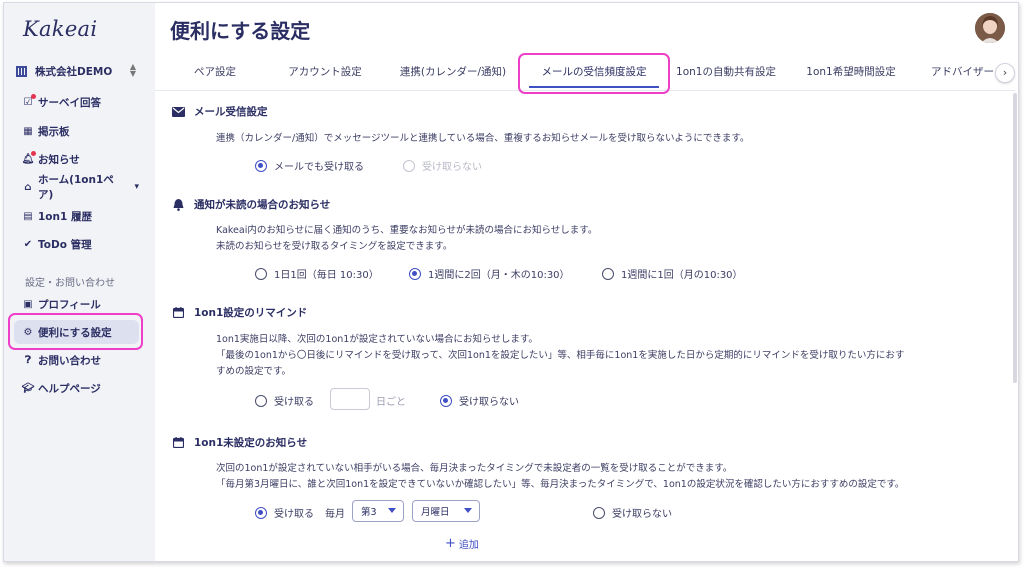  I want to click on radio-label: 1週間に1回（月の10:30）, so click(682, 275).